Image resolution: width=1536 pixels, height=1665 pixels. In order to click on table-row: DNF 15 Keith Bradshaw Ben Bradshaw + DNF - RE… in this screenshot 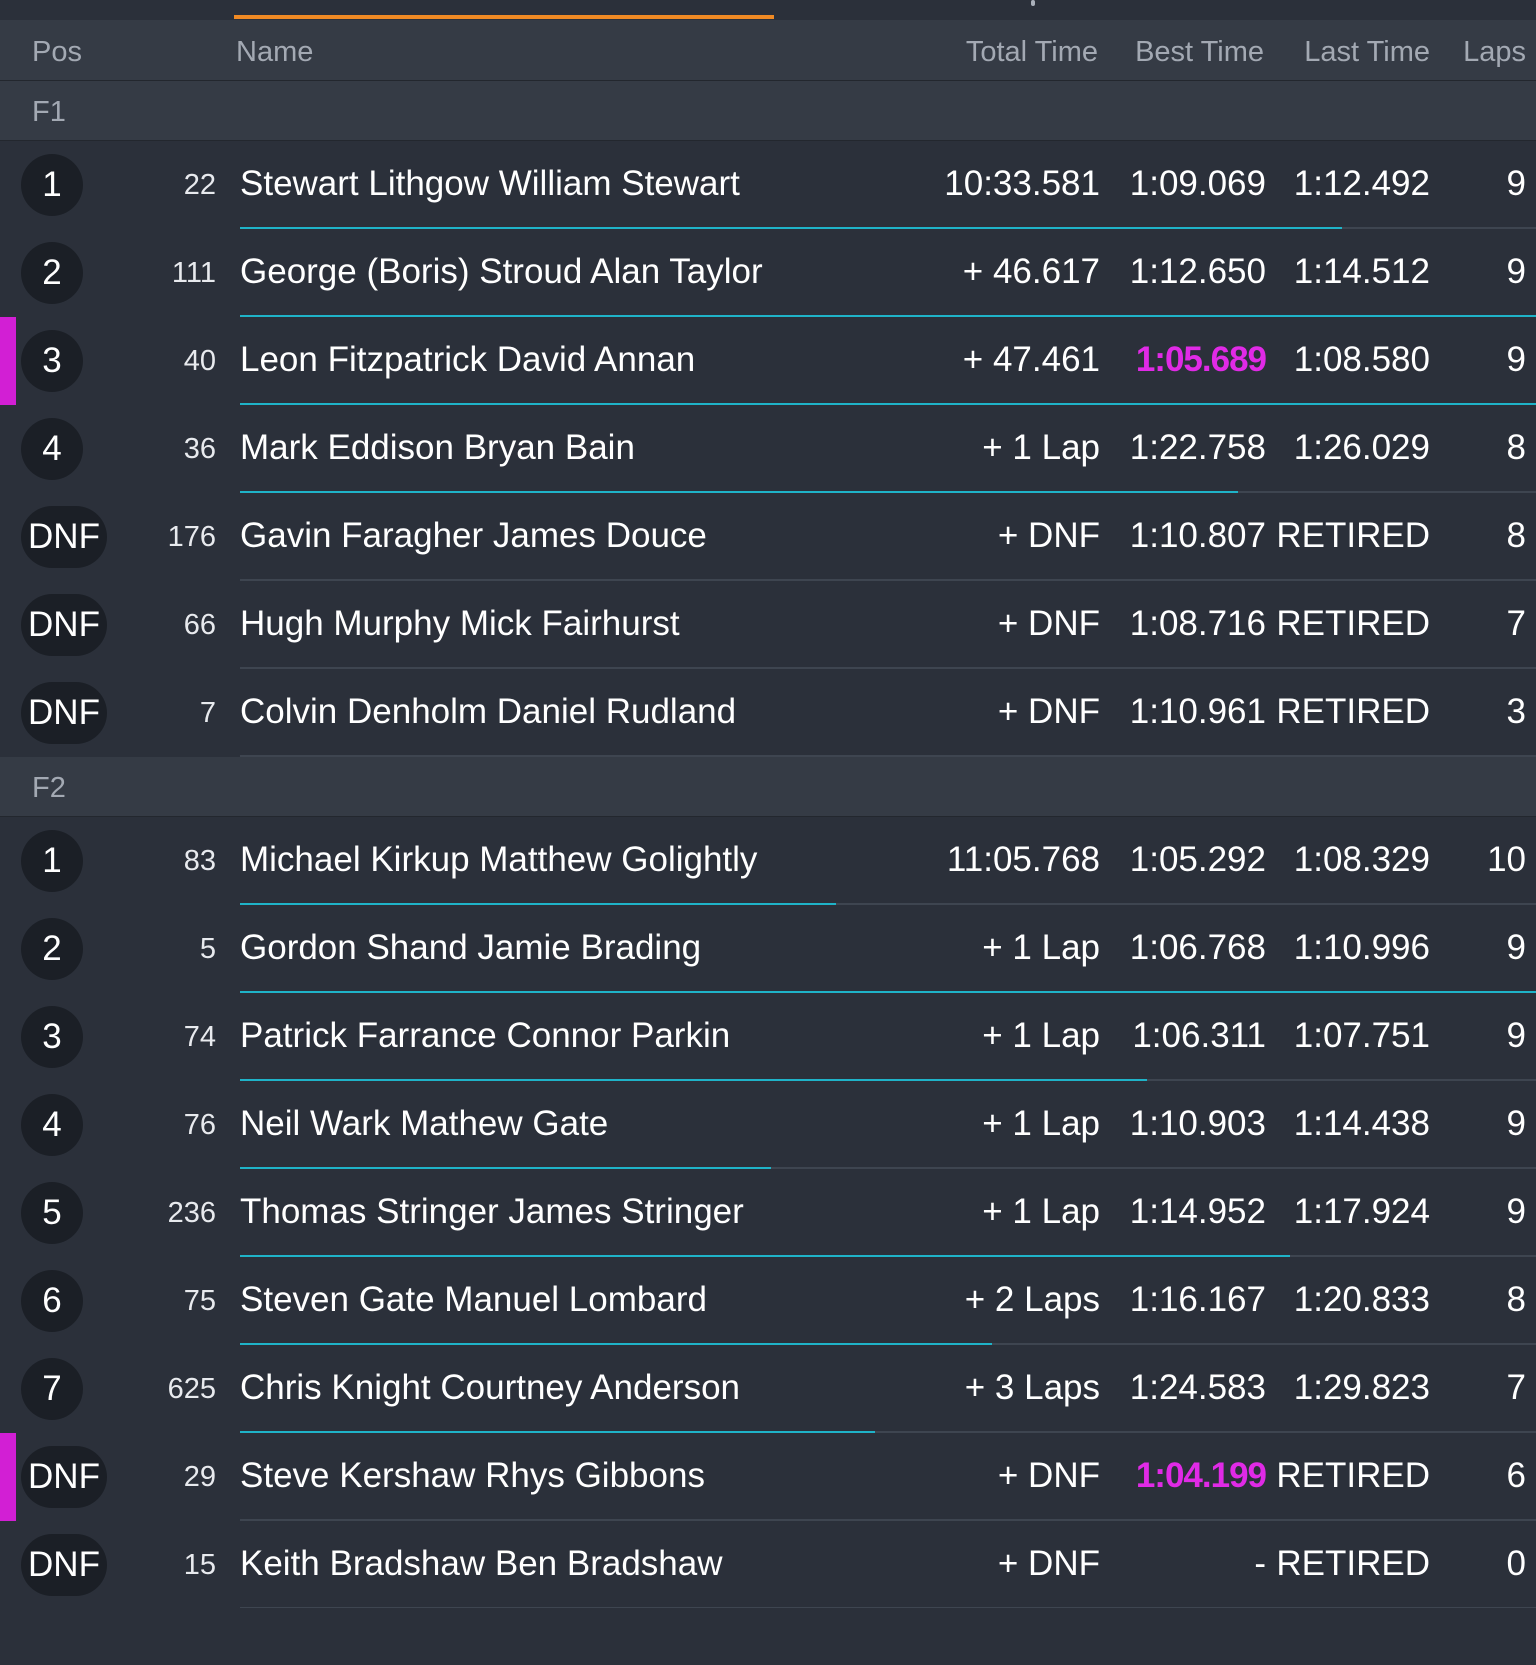, I will do `click(768, 1565)`.